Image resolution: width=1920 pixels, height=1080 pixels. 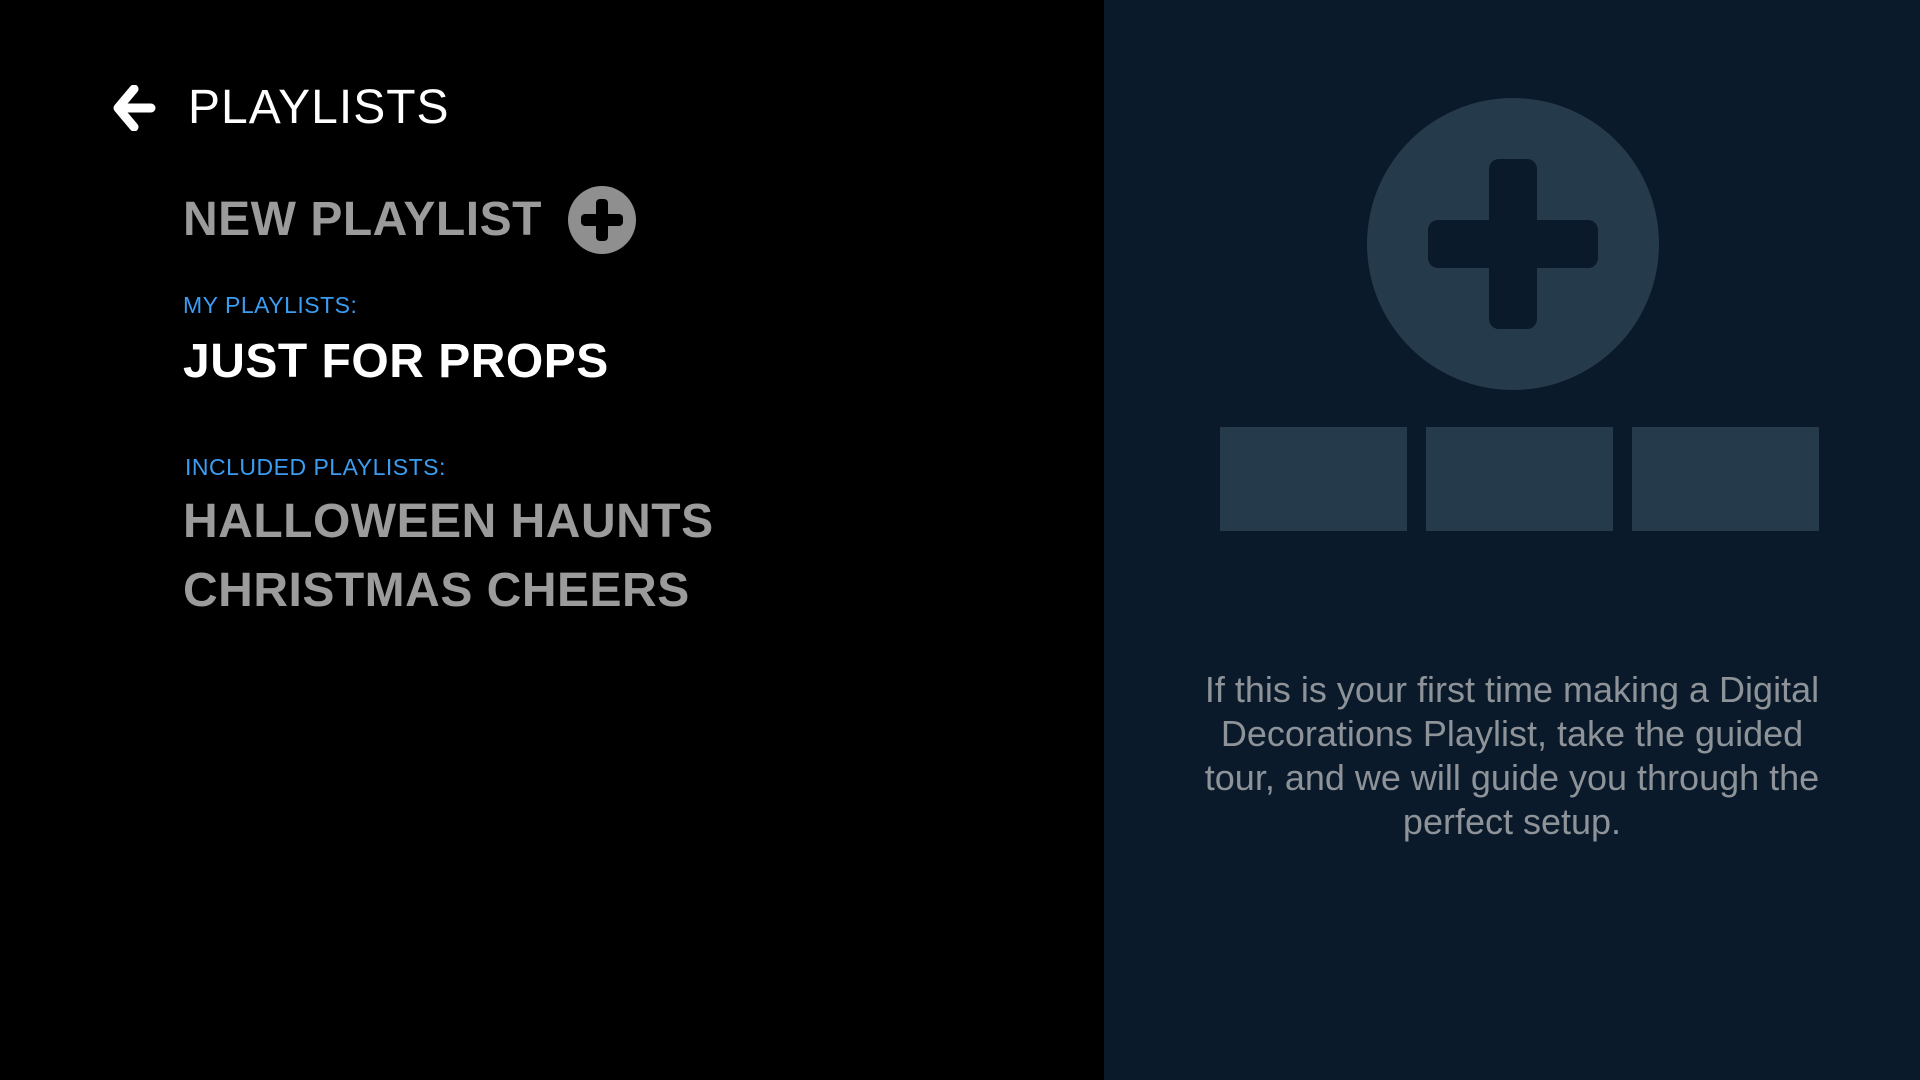 I want to click on my-playlists-label: MY PLAYLISTS:, so click(x=270, y=305).